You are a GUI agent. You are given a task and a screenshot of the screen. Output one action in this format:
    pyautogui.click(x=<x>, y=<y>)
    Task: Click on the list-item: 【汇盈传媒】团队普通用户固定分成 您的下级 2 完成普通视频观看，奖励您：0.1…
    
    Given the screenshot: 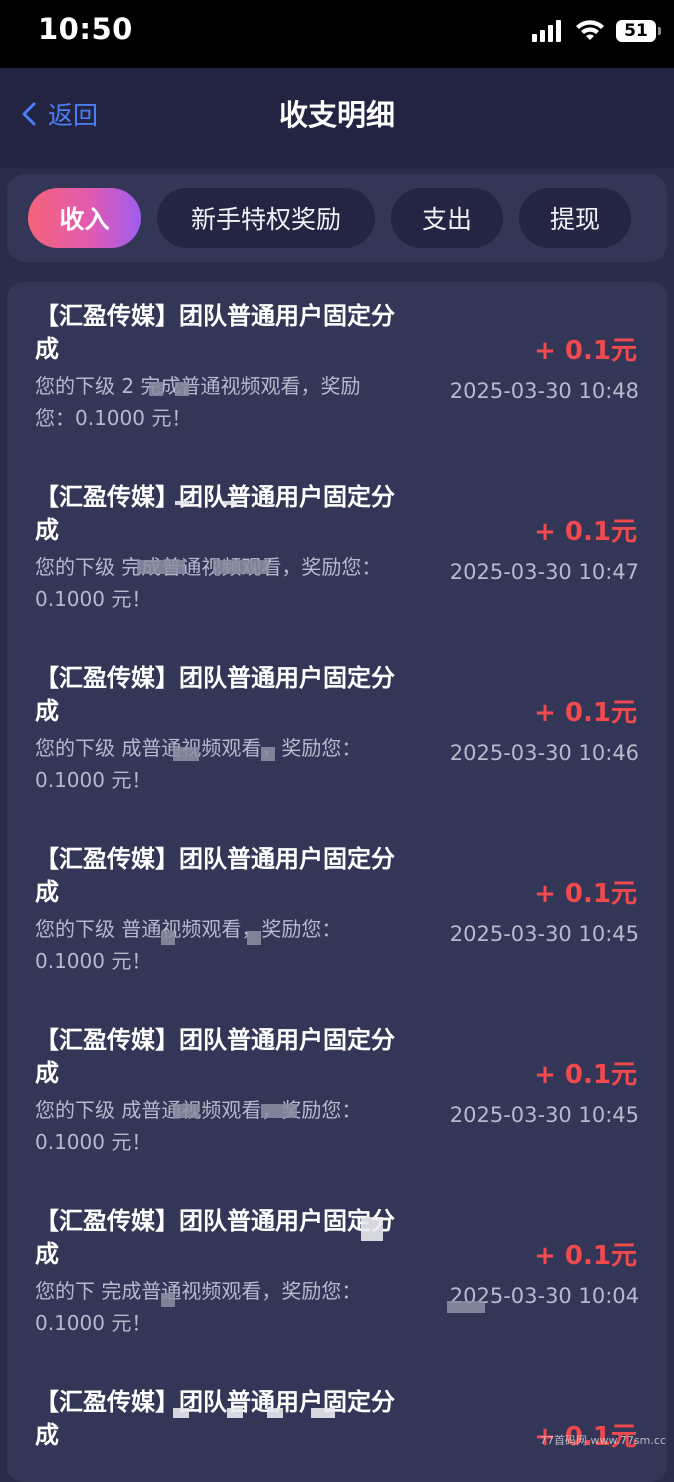 What is the action you would take?
    pyautogui.click(x=337, y=372)
    